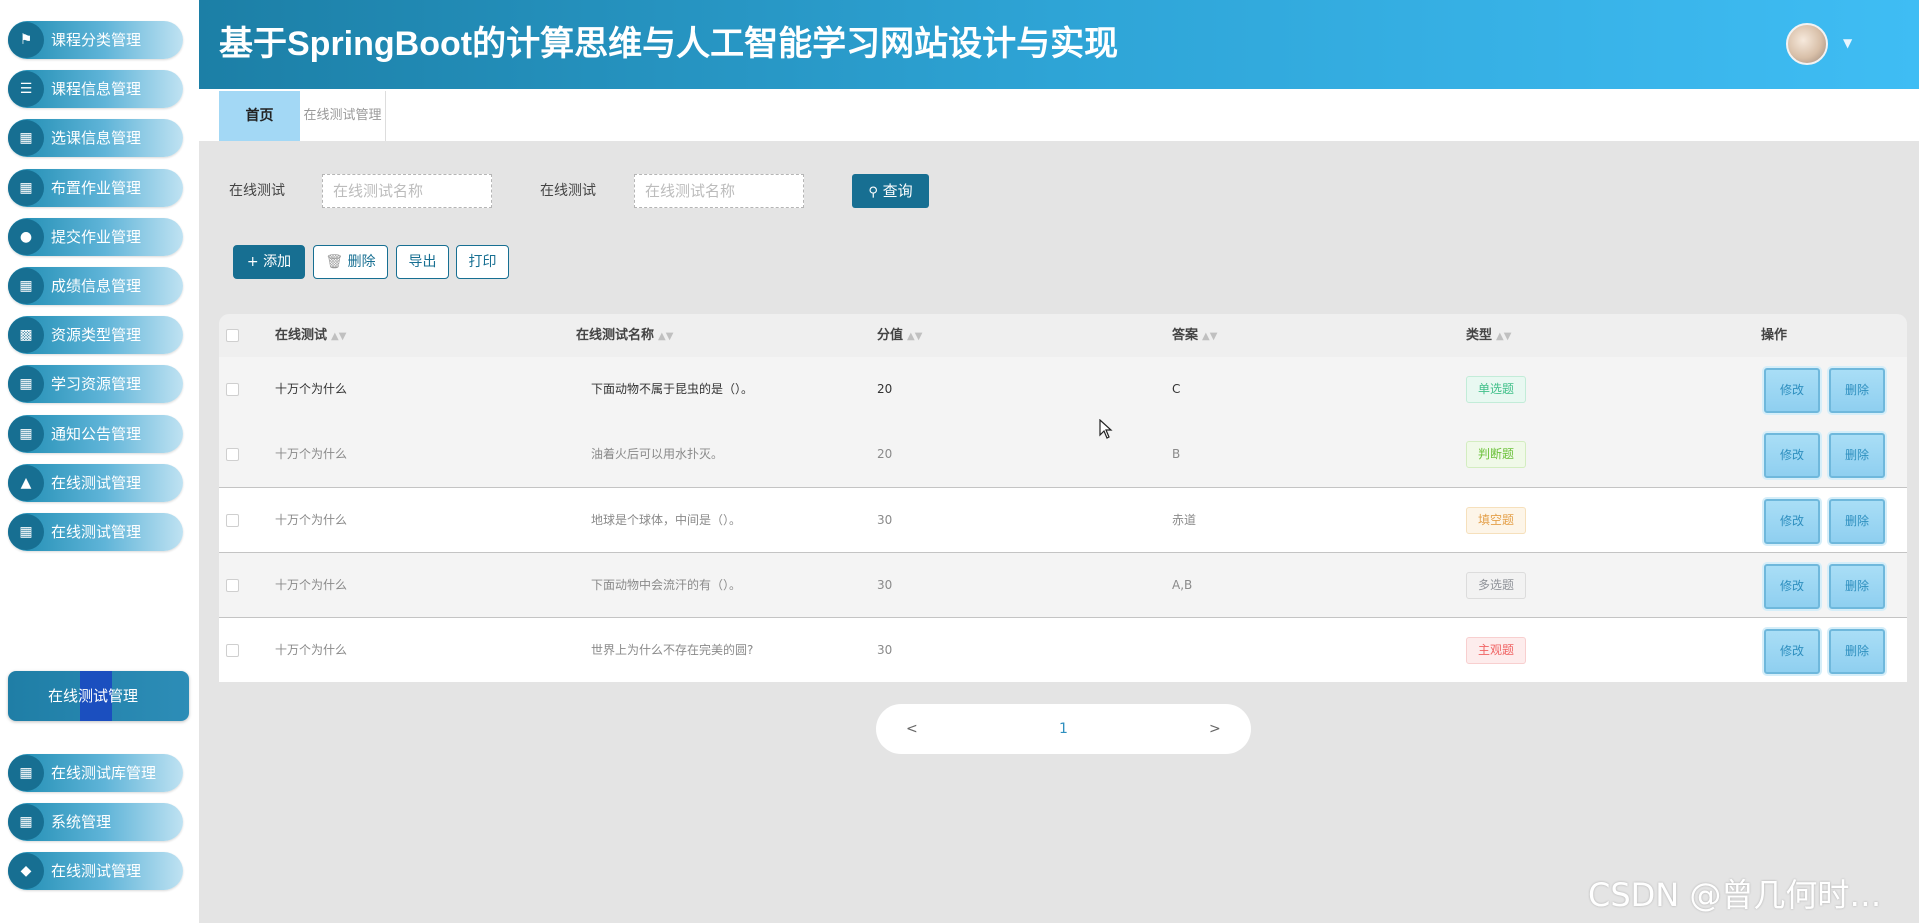  I want to click on query-label: 查询, so click(897, 191).